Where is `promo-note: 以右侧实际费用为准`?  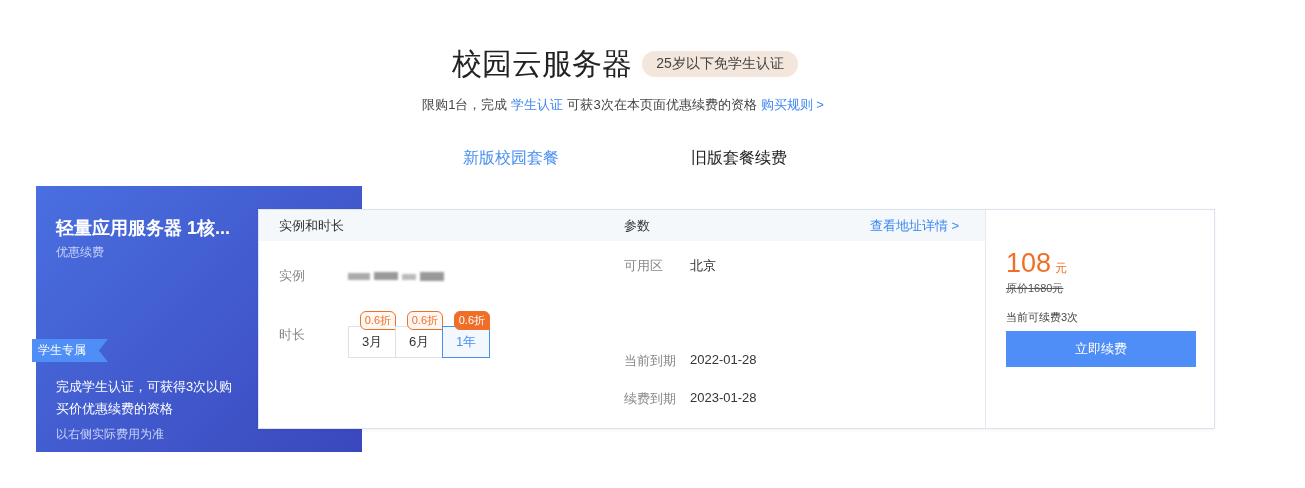 promo-note: 以右侧实际费用为准 is located at coordinates (110, 434).